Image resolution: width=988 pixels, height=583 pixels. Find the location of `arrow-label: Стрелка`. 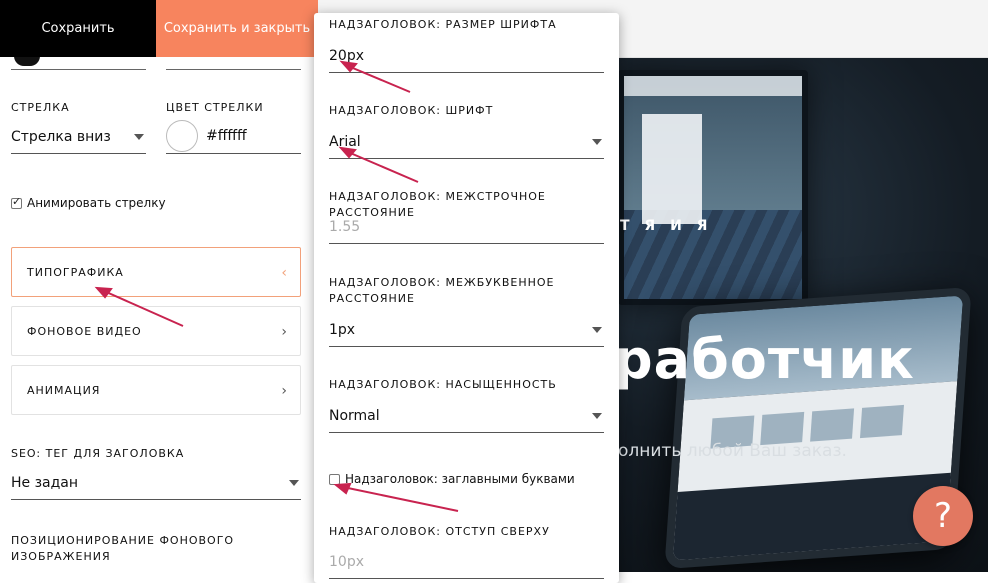

arrow-label: Стрелка is located at coordinates (40, 107).